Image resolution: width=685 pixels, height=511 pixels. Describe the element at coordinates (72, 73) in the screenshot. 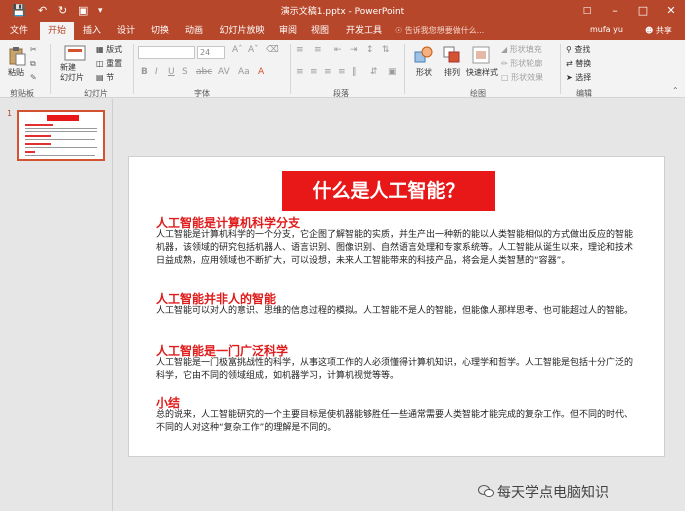

I see `new-slide-button: 新建 幻灯片` at that location.